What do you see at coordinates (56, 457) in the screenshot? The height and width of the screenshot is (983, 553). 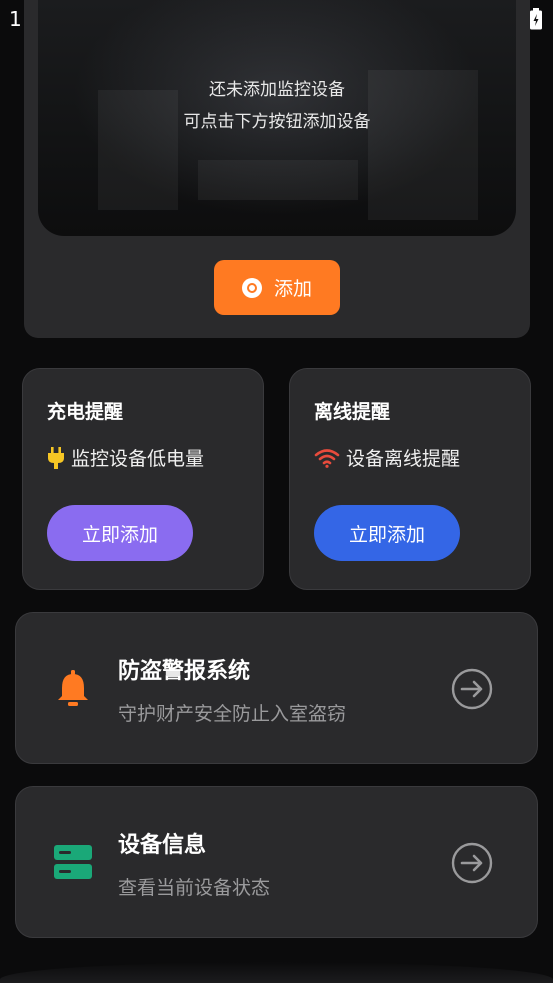 I see `plug-icon` at bounding box center [56, 457].